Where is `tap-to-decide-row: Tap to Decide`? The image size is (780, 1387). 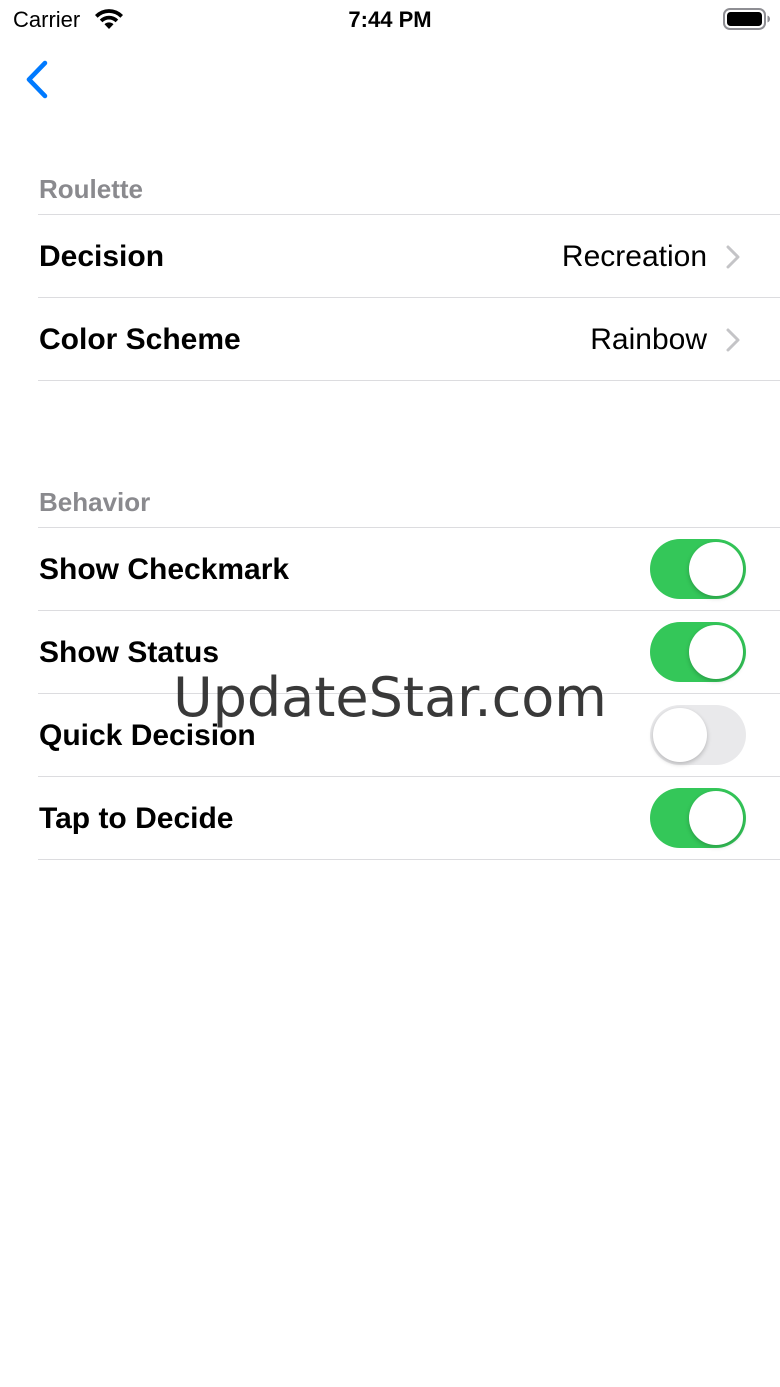 tap-to-decide-row: Tap to Decide is located at coordinates (390, 818).